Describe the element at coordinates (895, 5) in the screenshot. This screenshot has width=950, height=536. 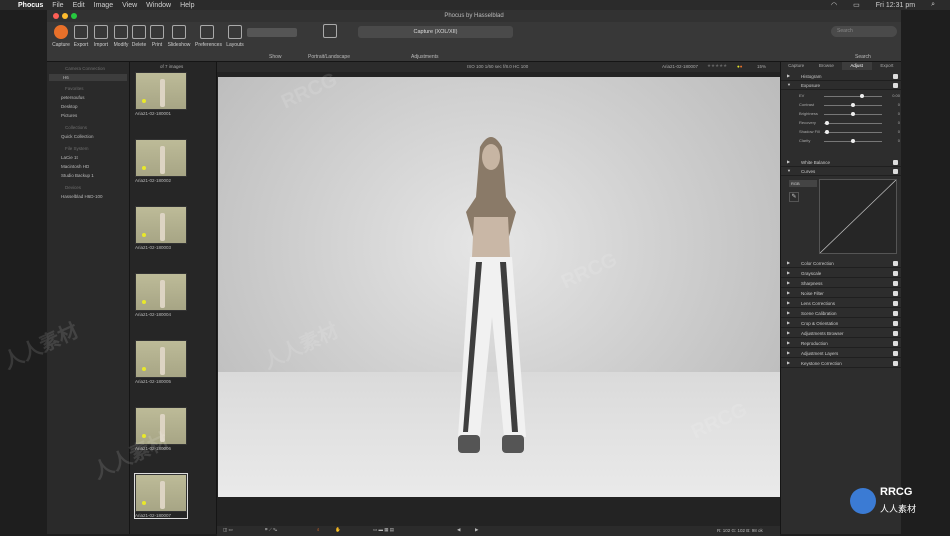
I see `clock: Fri 12:31 pm` at that location.